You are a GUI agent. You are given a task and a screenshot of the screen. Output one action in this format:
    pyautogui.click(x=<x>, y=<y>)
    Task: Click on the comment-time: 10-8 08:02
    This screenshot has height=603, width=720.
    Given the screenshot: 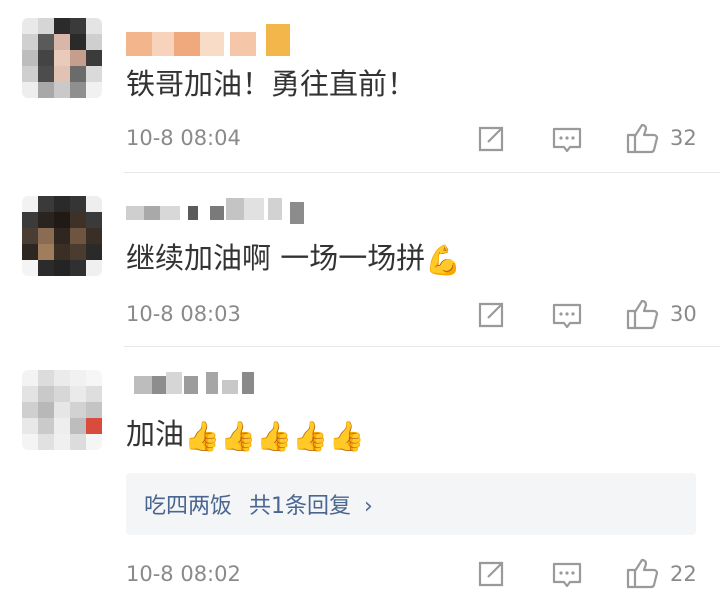 What is the action you would take?
    pyautogui.click(x=183, y=574)
    